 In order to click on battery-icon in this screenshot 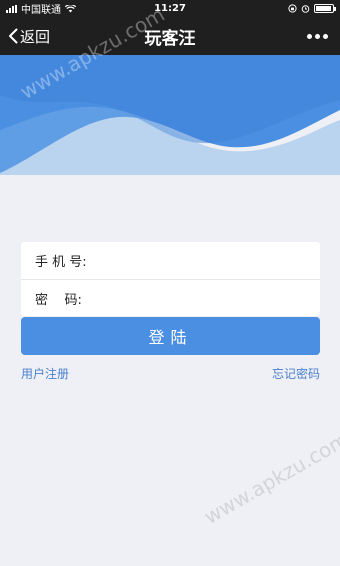, I will do `click(325, 8)`.